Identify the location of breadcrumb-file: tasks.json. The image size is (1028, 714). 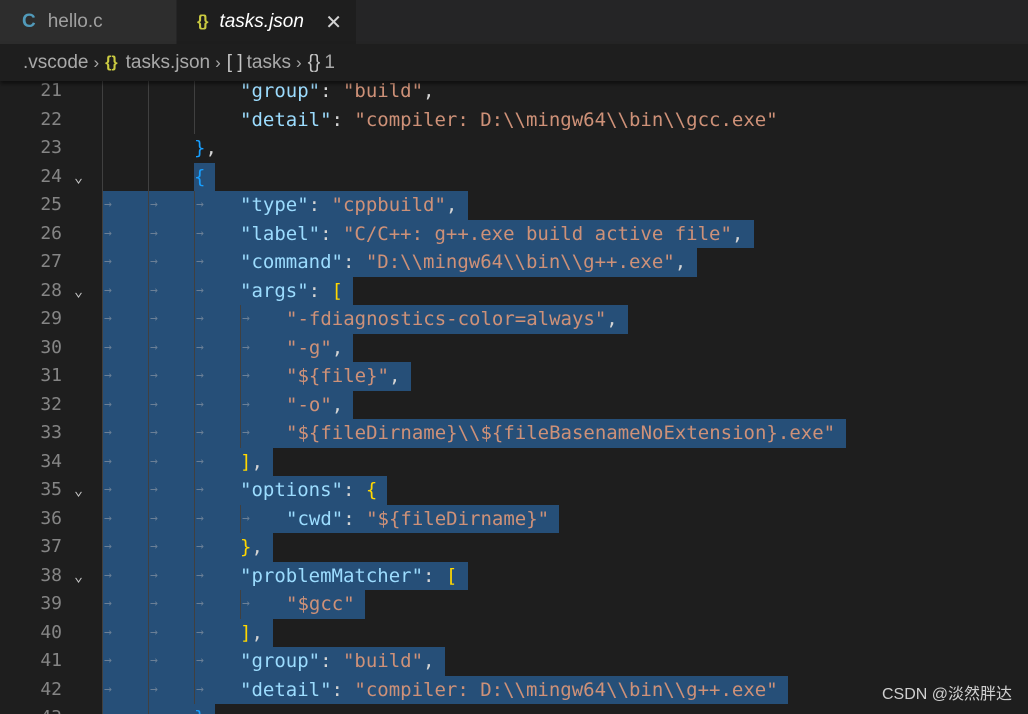
(168, 63).